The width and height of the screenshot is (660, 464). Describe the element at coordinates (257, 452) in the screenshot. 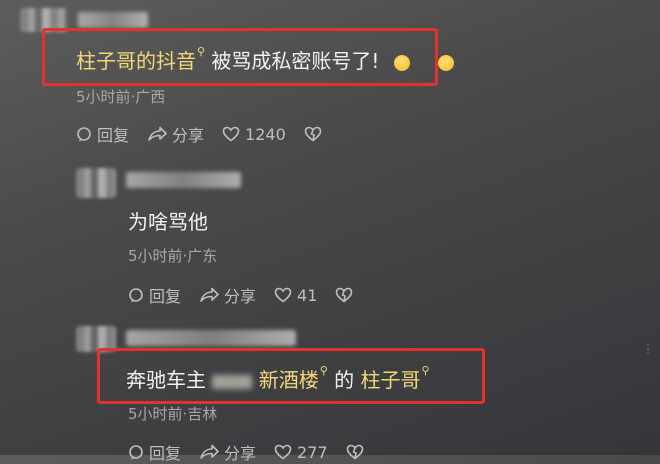

I see `comment-actions: 回复 分享 277` at that location.